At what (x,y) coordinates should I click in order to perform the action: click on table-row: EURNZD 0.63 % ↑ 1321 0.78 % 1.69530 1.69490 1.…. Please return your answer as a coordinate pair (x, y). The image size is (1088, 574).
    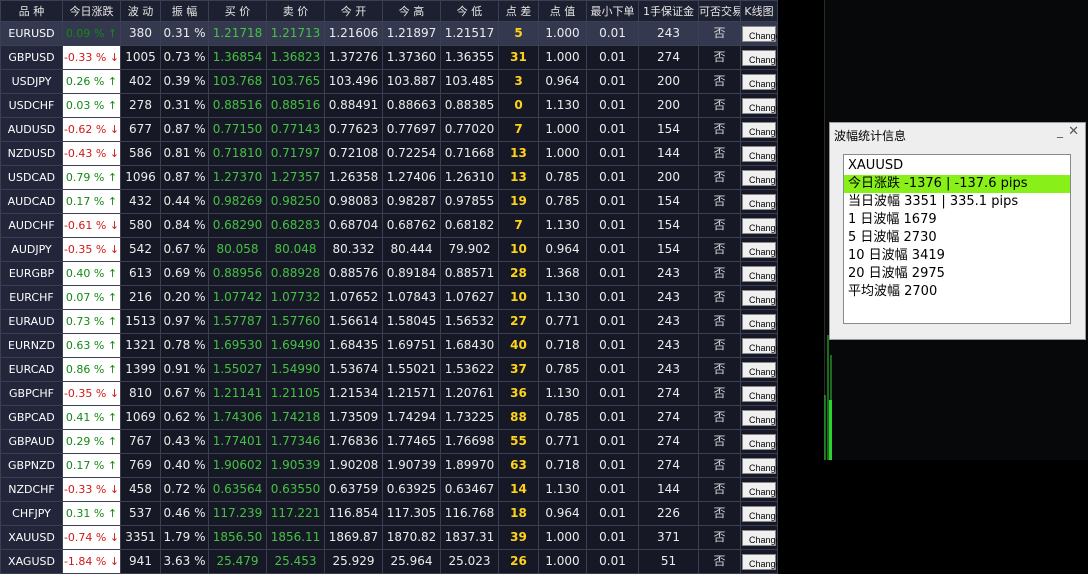
    Looking at the image, I should click on (389, 345).